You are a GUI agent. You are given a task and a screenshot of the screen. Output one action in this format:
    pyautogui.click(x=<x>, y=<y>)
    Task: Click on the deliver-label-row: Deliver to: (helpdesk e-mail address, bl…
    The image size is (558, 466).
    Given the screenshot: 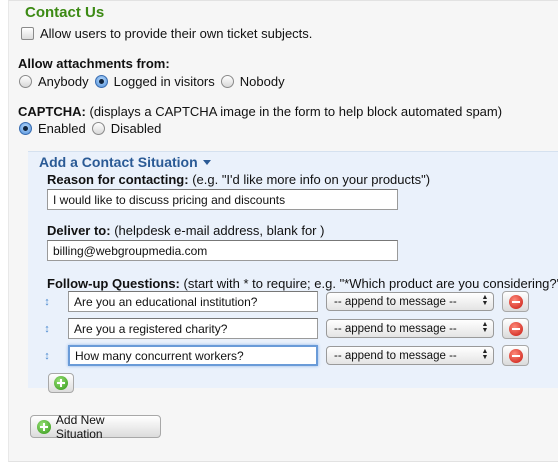 What is the action you would take?
    pyautogui.click(x=185, y=230)
    